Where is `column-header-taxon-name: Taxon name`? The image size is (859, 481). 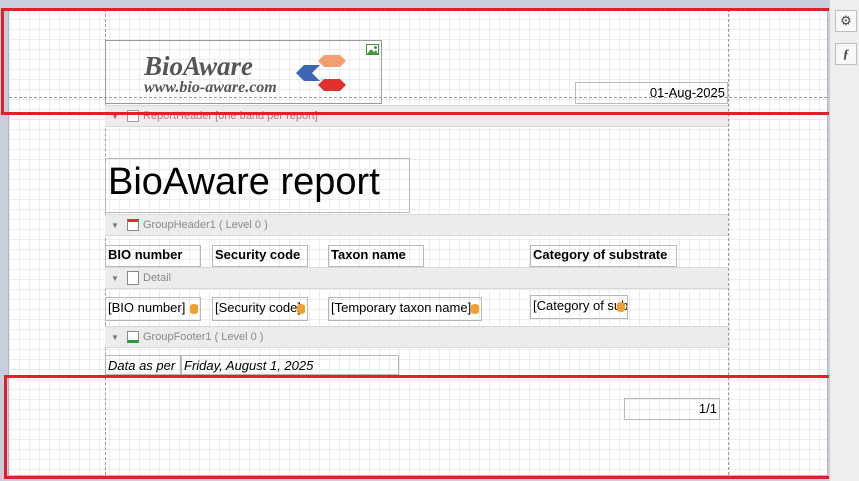
column-header-taxon-name: Taxon name is located at coordinates (376, 256).